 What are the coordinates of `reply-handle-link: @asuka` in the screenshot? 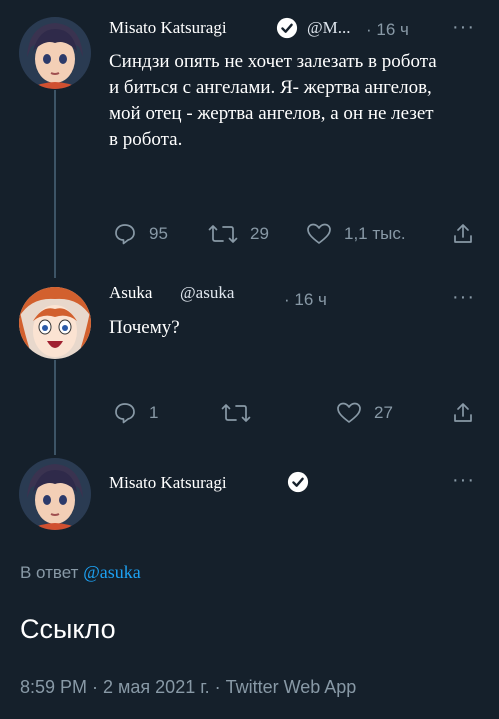 It's located at (112, 572).